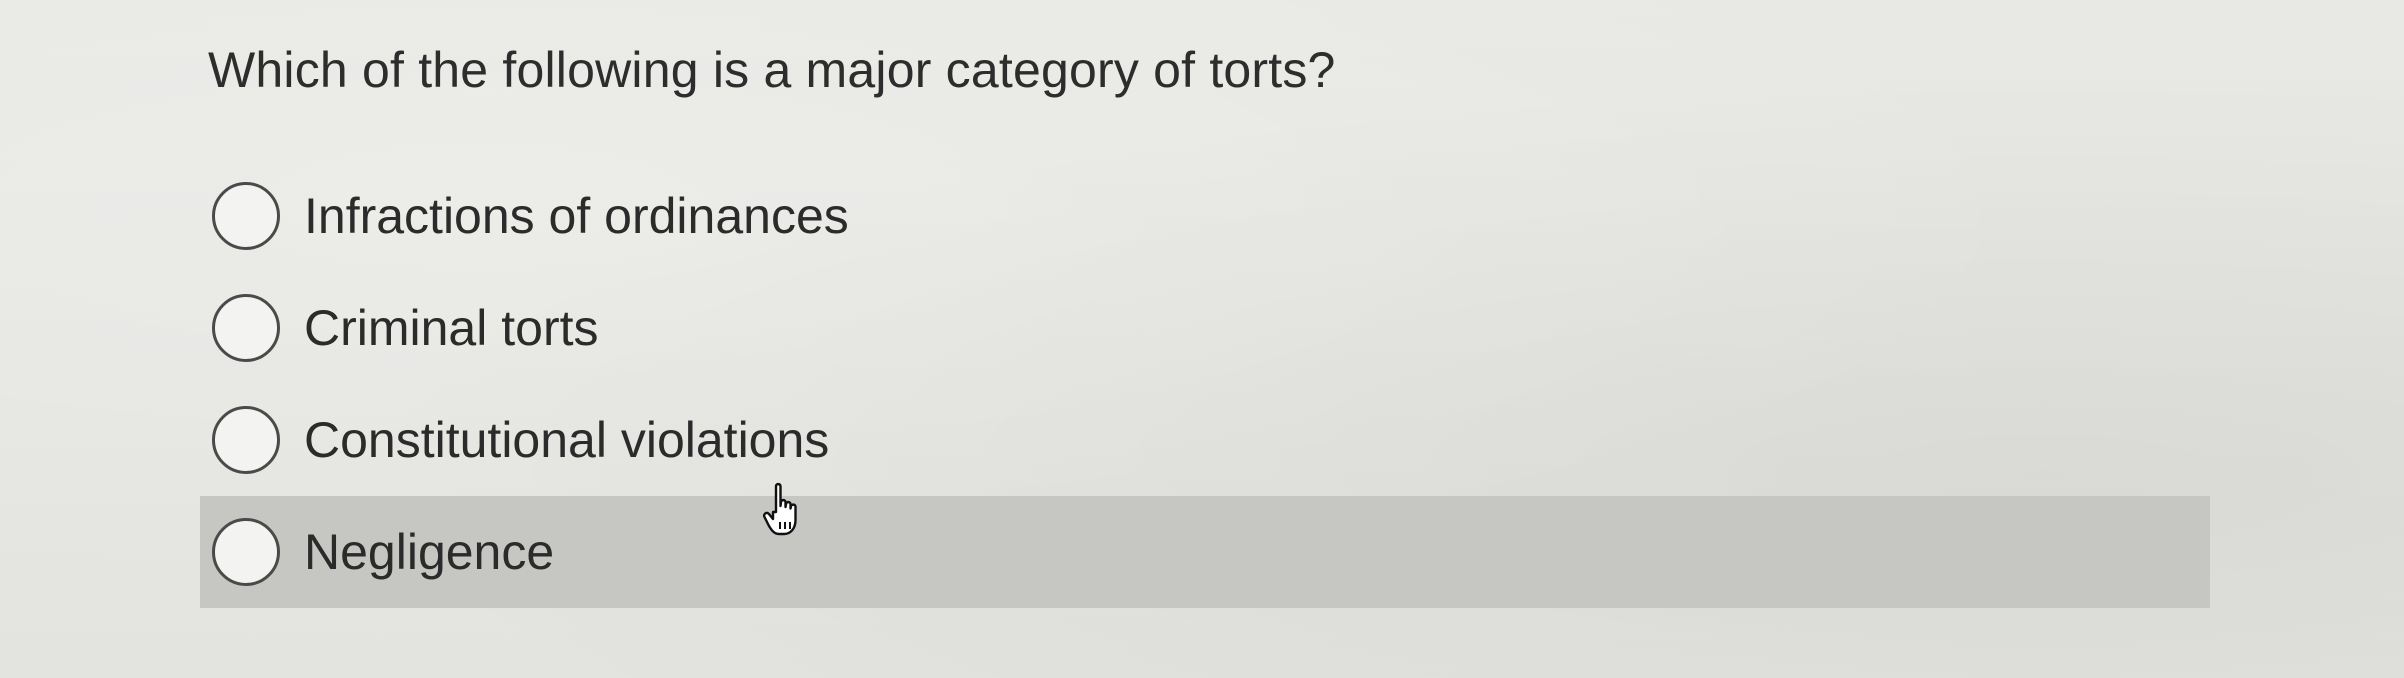 This screenshot has height=678, width=2404. I want to click on option-label: Criminal torts, so click(451, 328).